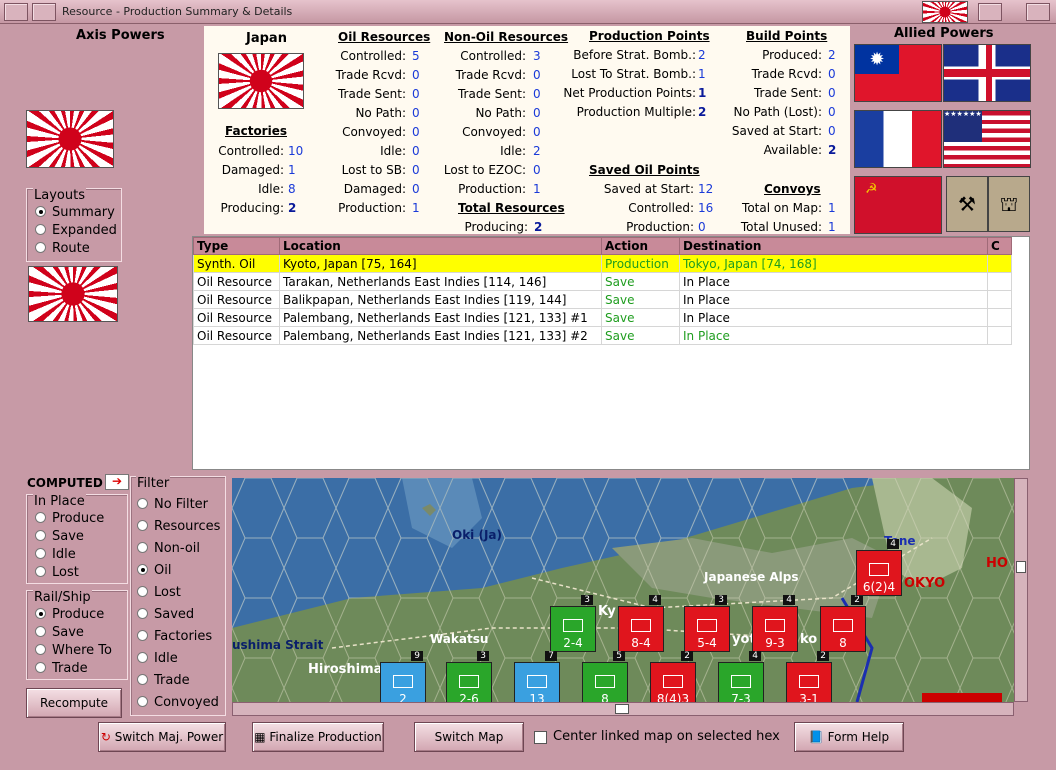 The image size is (1056, 770). What do you see at coordinates (496, 227) in the screenshot?
I see `total-producing-label: Producing:` at bounding box center [496, 227].